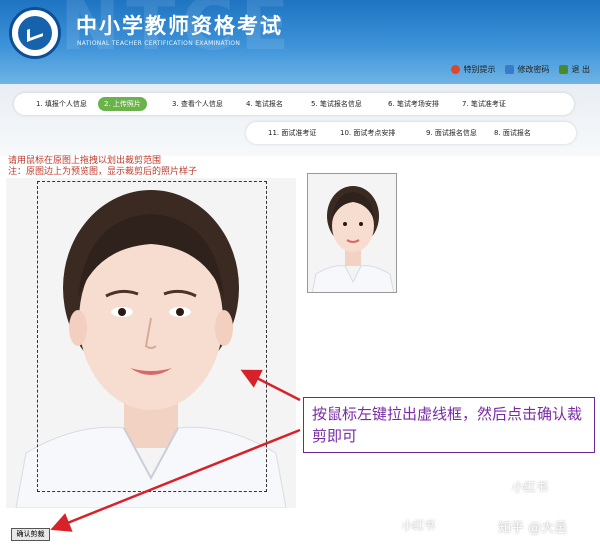  I want to click on logout-link: 退 出, so click(574, 69).